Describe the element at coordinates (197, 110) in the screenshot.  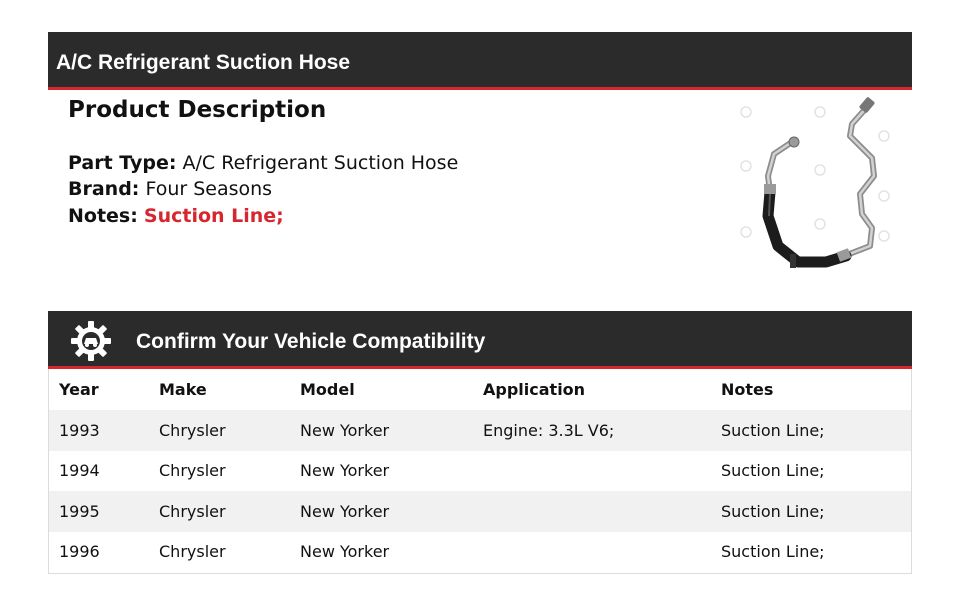
I see `description-heading: Product Description` at that location.